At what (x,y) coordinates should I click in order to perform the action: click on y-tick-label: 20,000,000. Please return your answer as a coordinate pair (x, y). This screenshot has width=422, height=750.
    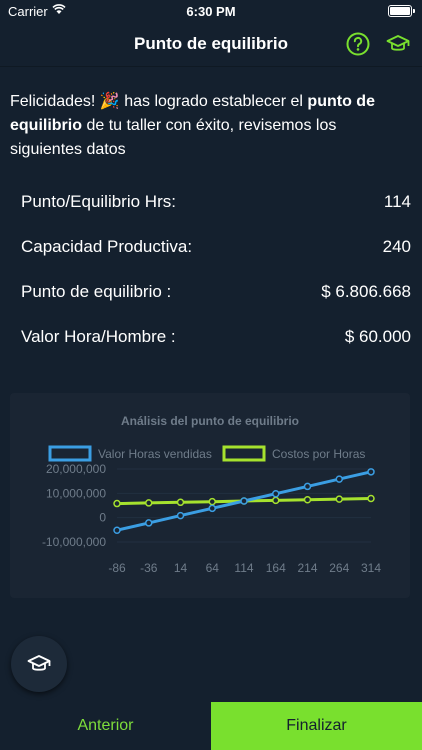
    Looking at the image, I should click on (76, 469).